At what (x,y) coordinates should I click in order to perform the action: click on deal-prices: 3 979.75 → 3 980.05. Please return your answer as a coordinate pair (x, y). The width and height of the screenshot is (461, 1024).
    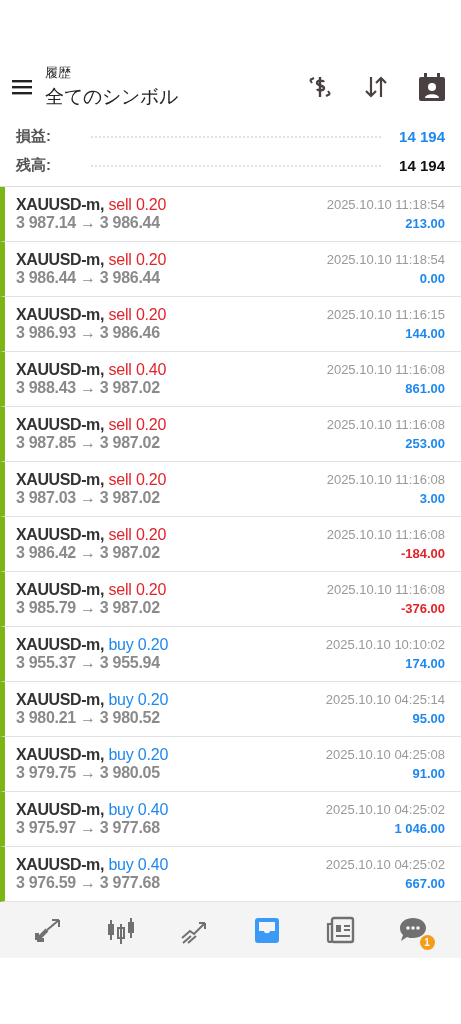
    Looking at the image, I should click on (88, 773).